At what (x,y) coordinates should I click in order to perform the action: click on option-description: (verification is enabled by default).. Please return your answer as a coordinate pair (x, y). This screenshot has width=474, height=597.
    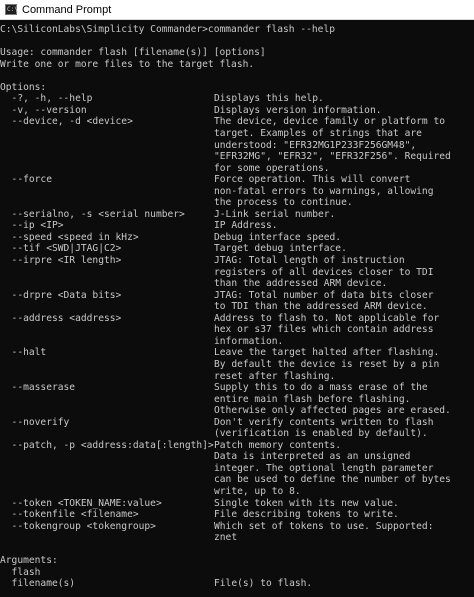
    Looking at the image, I should click on (321, 434).